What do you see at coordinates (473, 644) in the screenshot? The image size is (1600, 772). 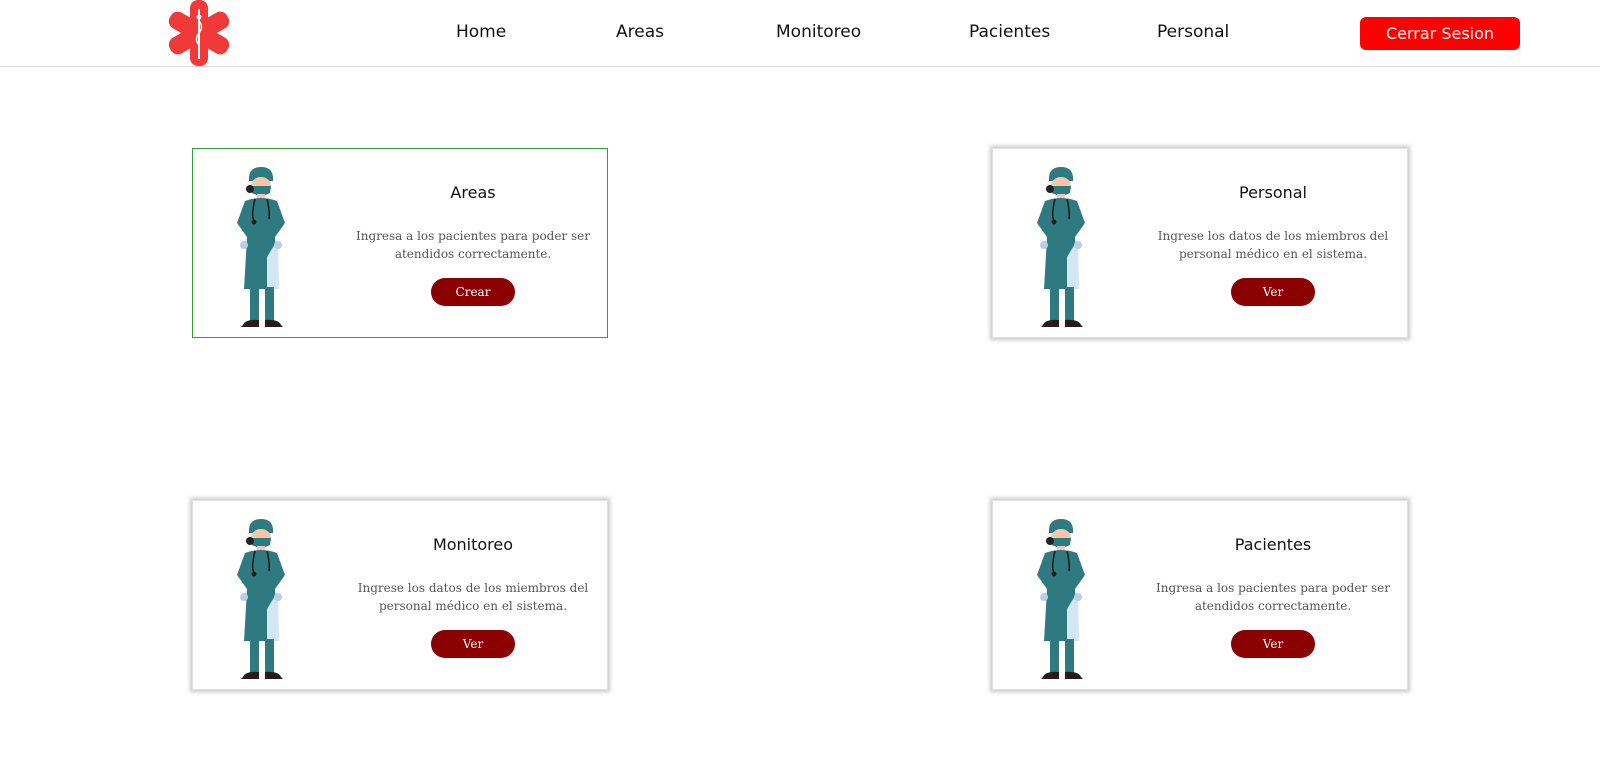 I see `monitoreo-ver-button: Ver` at bounding box center [473, 644].